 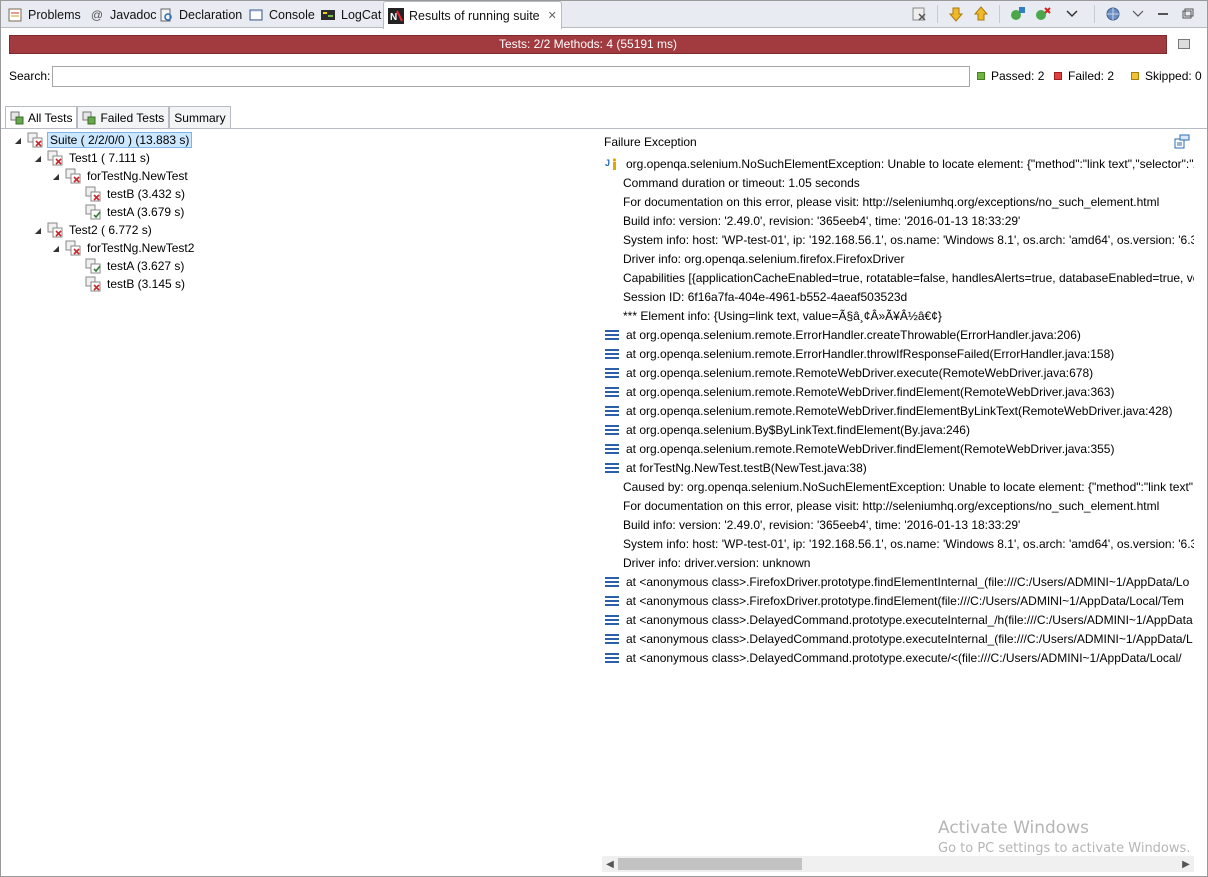 I want to click on tab-all-tests: All Tests, so click(x=41, y=117).